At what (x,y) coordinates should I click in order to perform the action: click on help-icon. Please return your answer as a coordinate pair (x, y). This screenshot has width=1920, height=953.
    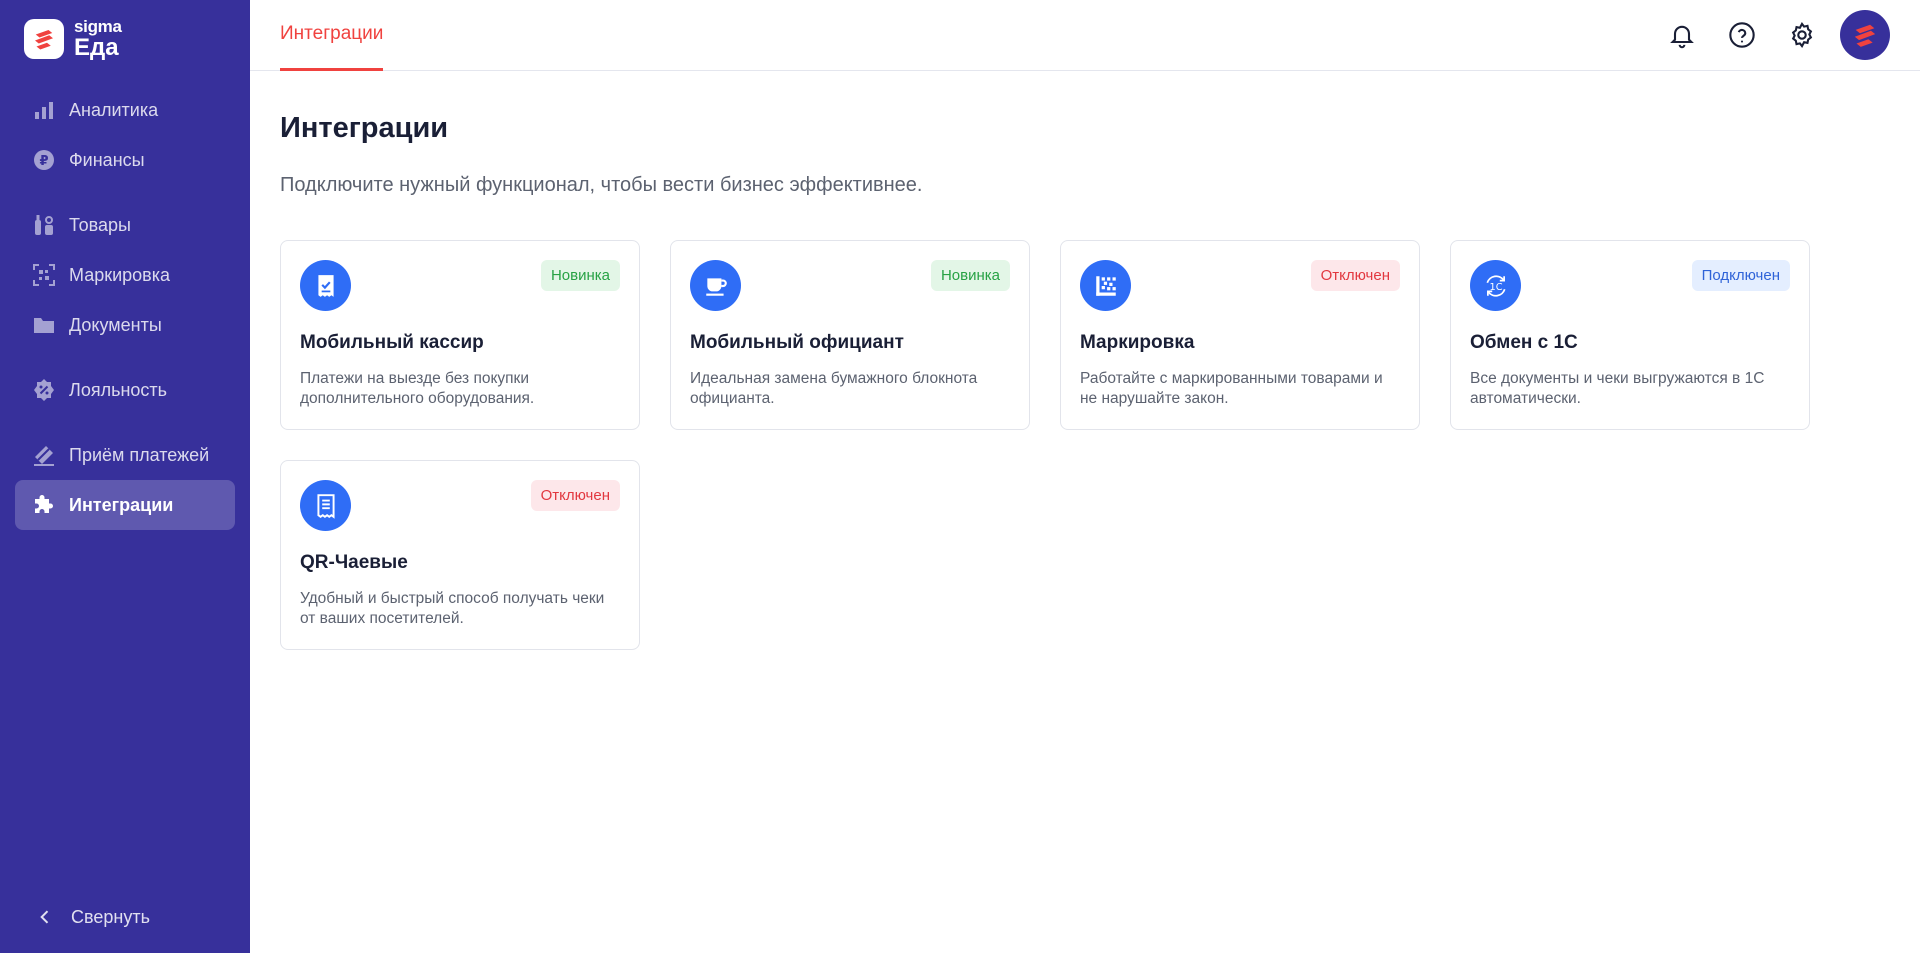
    Looking at the image, I should click on (1742, 35).